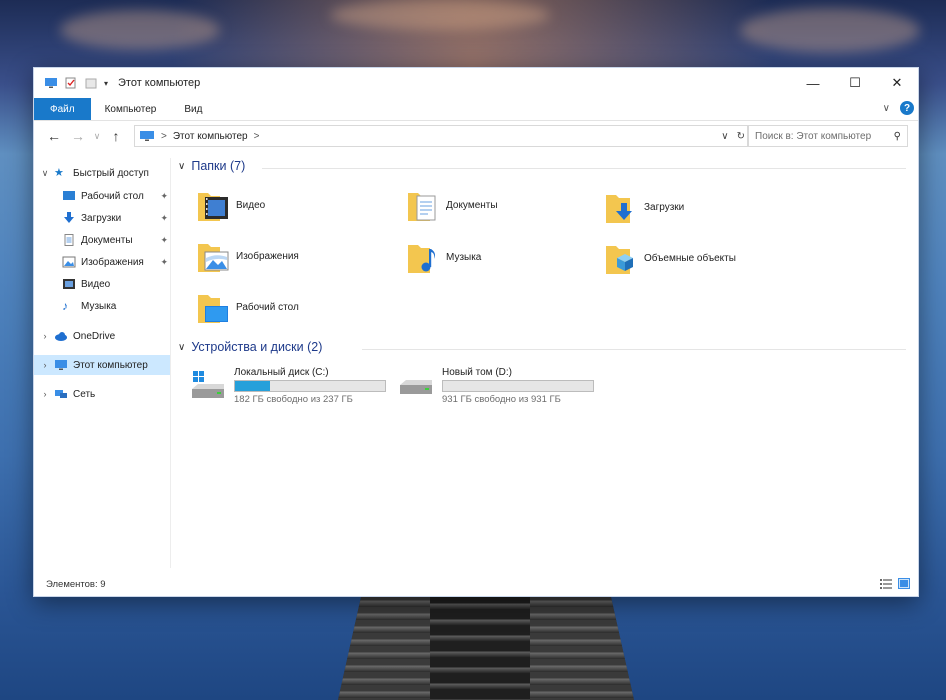  Describe the element at coordinates (213, 309) in the screenshot. I see `desktop-folder-icon` at that location.